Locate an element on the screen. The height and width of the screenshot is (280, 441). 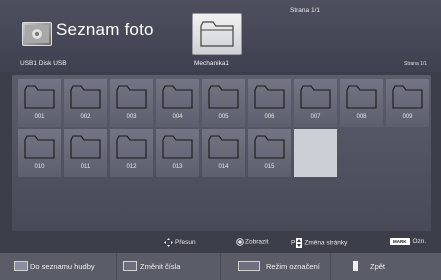
device-label: USB1 Disk USB is located at coordinates (43, 63).